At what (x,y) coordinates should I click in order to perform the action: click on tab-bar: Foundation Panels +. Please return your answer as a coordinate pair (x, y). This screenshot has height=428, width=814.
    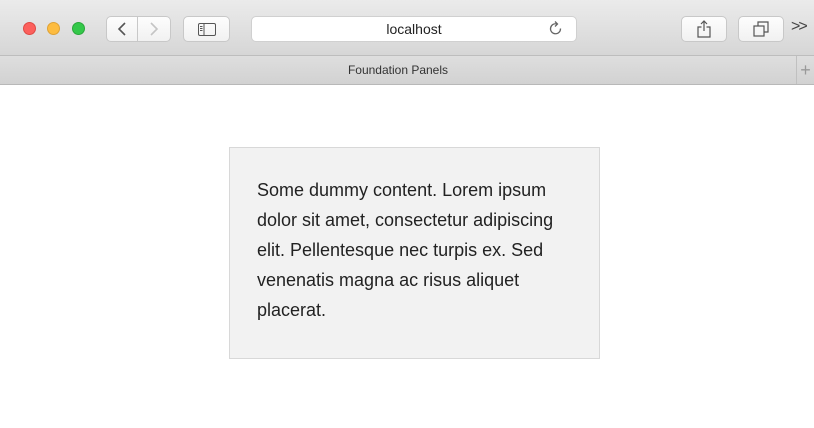
    Looking at the image, I should click on (407, 70).